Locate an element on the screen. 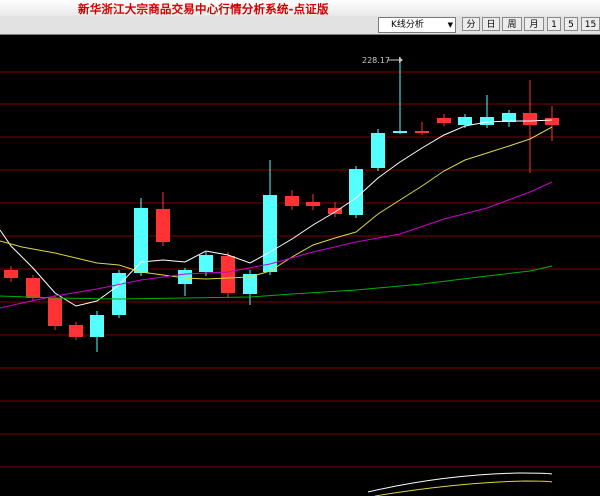 This screenshot has width=600, height=496. sub-indicator-yellow-curve is located at coordinates (463, 488).